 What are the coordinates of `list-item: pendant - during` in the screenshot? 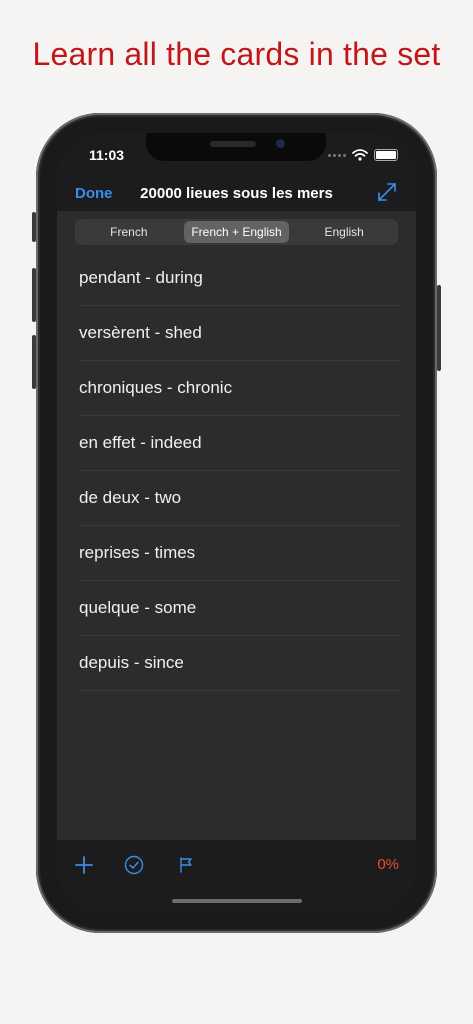 It's located at (236, 278).